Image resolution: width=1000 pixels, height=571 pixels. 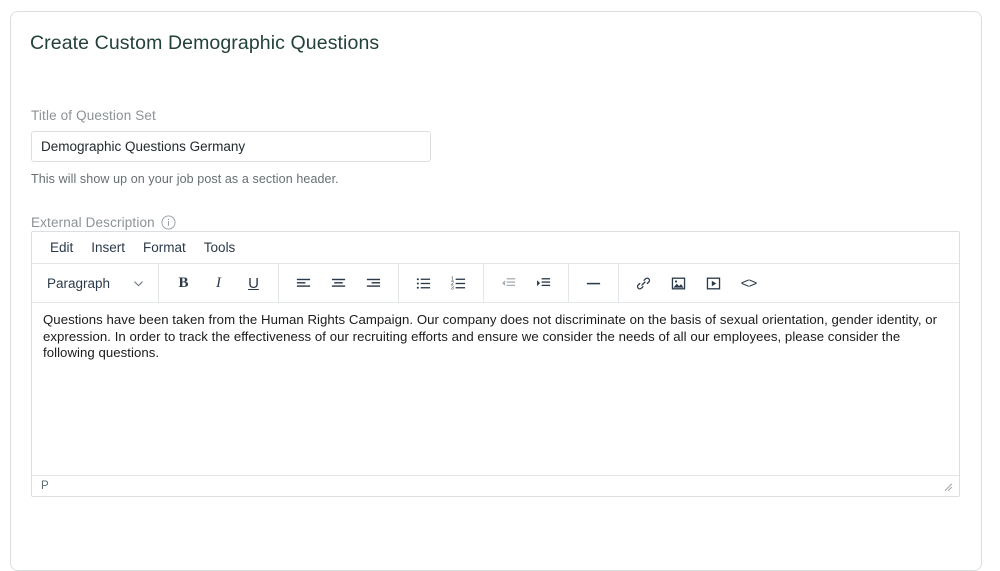 I want to click on toolbar-group-textstyle: B I U, so click(x=219, y=283).